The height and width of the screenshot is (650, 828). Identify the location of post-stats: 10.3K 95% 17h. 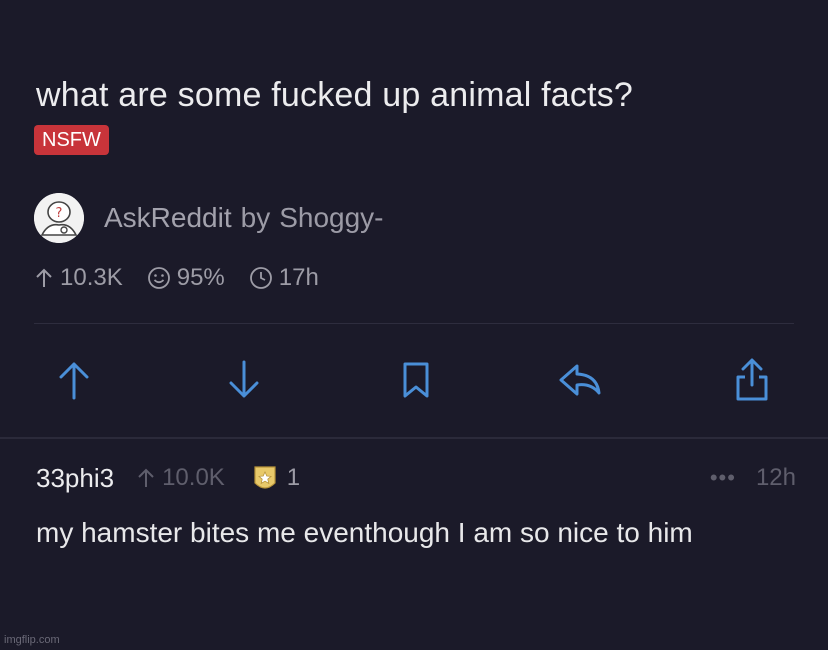
(188, 278).